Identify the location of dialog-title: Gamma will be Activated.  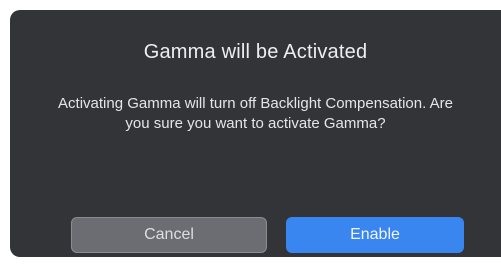
(255, 52).